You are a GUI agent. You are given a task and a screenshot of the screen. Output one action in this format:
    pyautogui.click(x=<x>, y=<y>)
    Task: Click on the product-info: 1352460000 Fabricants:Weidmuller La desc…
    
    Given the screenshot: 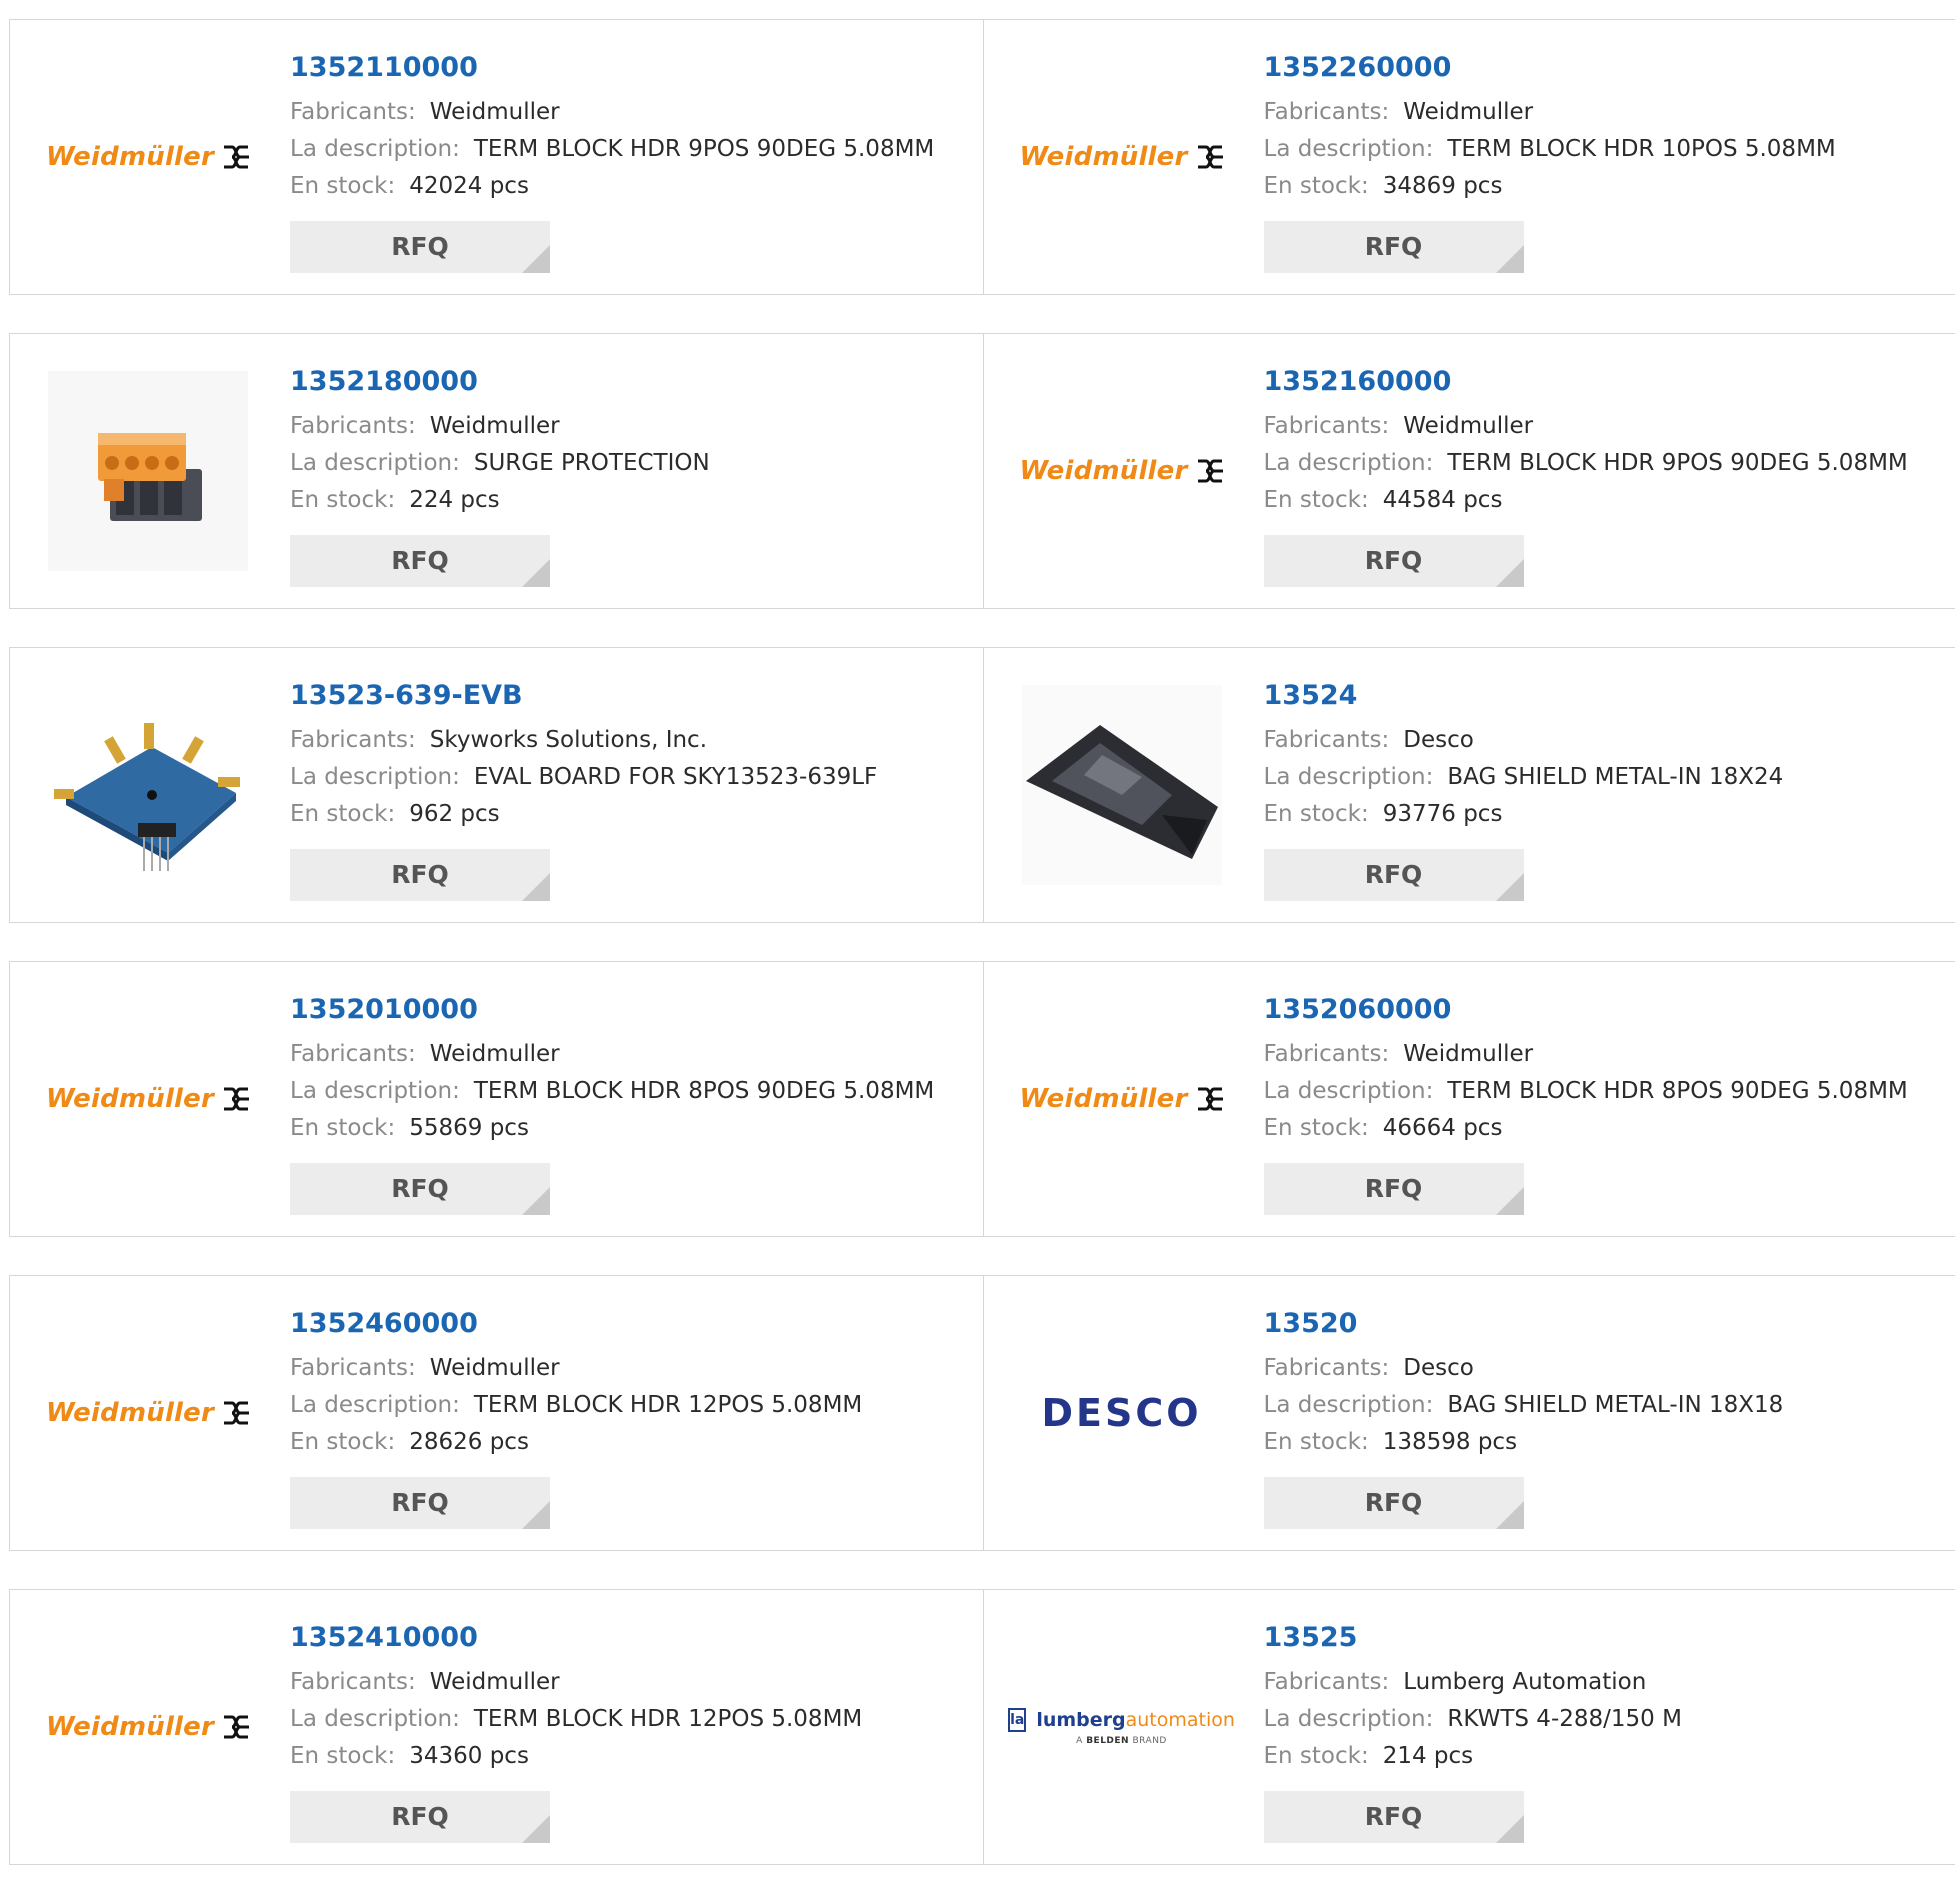 What is the action you would take?
    pyautogui.click(x=576, y=1383)
    